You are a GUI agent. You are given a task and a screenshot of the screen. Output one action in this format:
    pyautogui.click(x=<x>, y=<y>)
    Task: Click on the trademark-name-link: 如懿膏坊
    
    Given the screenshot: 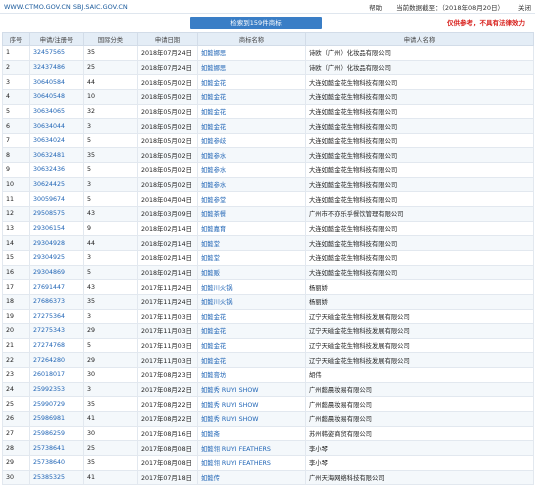 What is the action you would take?
    pyautogui.click(x=251, y=375)
    